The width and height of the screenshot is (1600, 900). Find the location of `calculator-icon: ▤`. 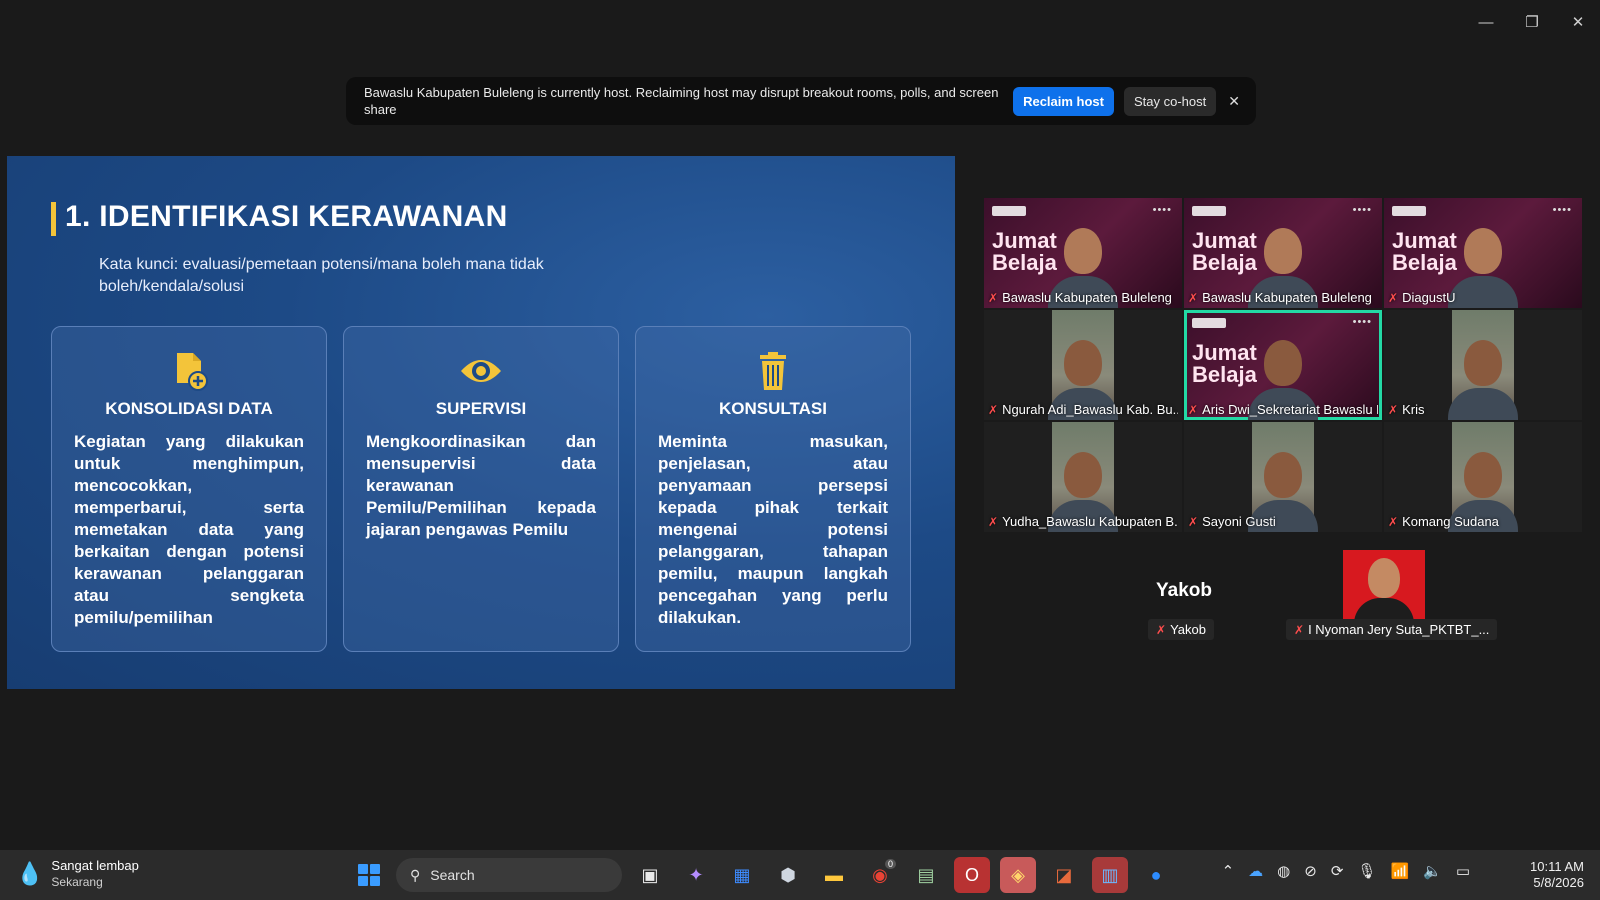

calculator-icon: ▤ is located at coordinates (926, 875).